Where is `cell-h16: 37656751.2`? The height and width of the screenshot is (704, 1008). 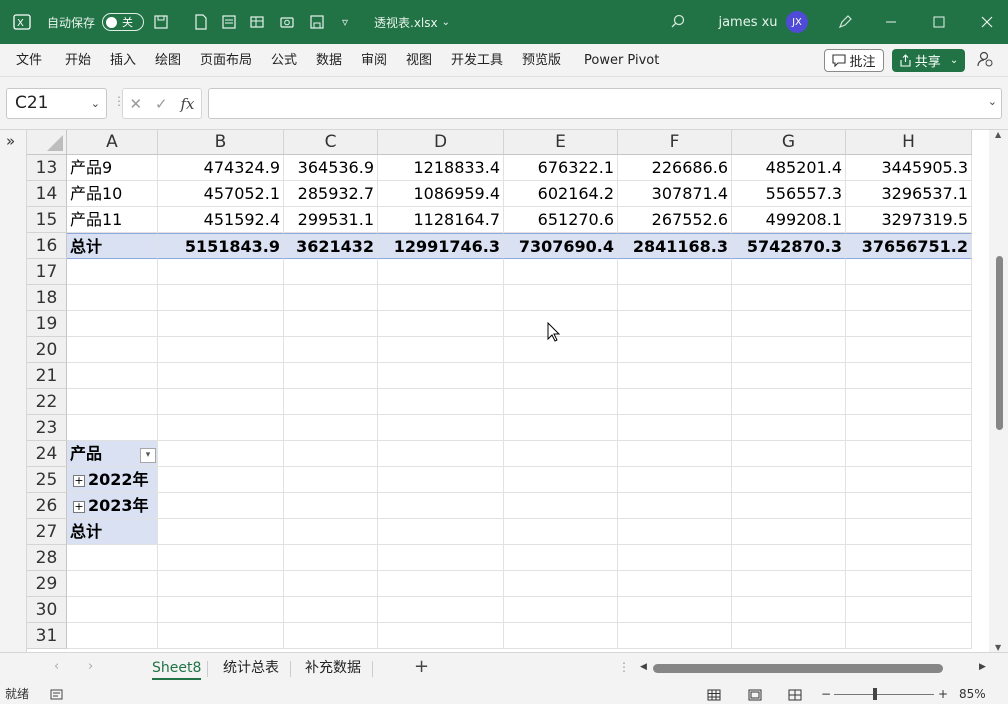 cell-h16: 37656751.2 is located at coordinates (909, 246).